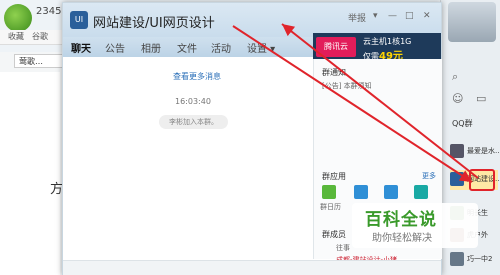 This screenshot has width=500, height=275. I want to click on watermark-title: 百科全说, so click(401, 220).